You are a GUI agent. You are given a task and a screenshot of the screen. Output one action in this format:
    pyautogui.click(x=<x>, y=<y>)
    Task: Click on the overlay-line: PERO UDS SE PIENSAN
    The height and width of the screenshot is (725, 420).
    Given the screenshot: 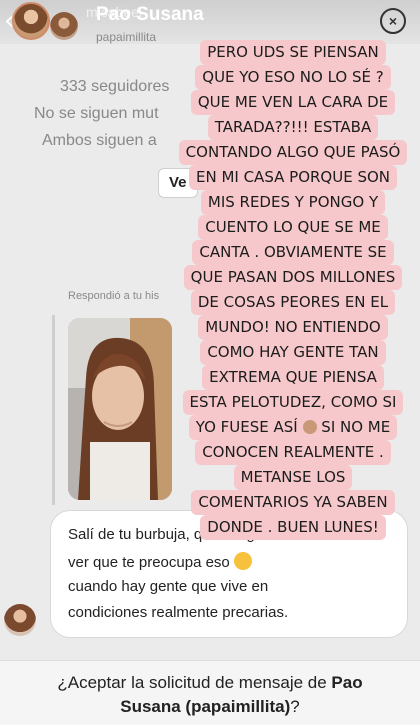 What is the action you would take?
    pyautogui.click(x=293, y=52)
    